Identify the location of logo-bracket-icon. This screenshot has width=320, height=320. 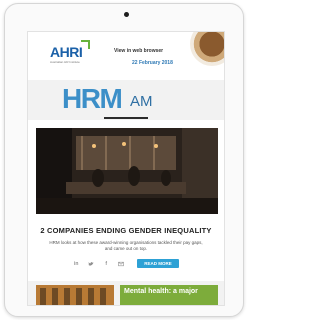
(85, 44).